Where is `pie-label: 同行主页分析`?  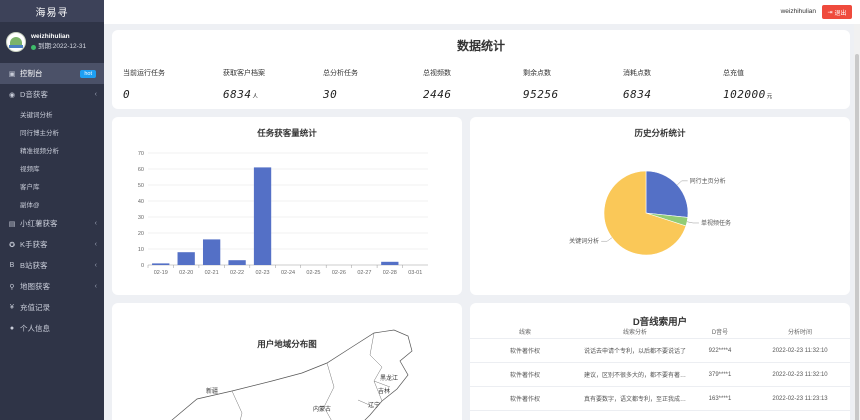 pie-label: 同行主页分析 is located at coordinates (708, 181).